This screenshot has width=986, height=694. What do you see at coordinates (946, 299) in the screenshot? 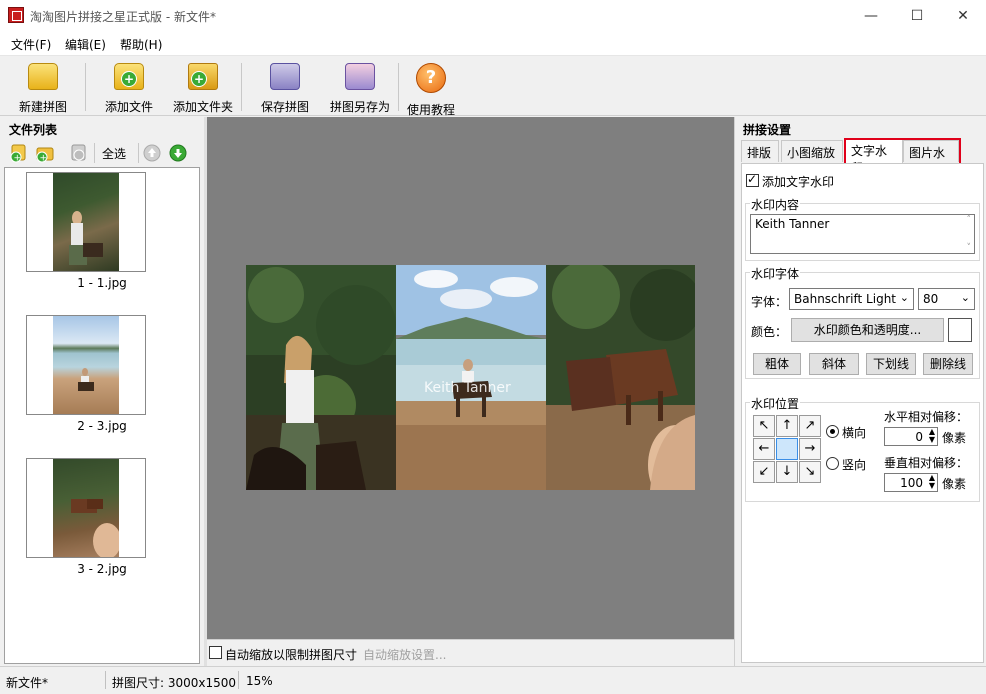
I see `font-size-select: 80 ⌄` at bounding box center [946, 299].